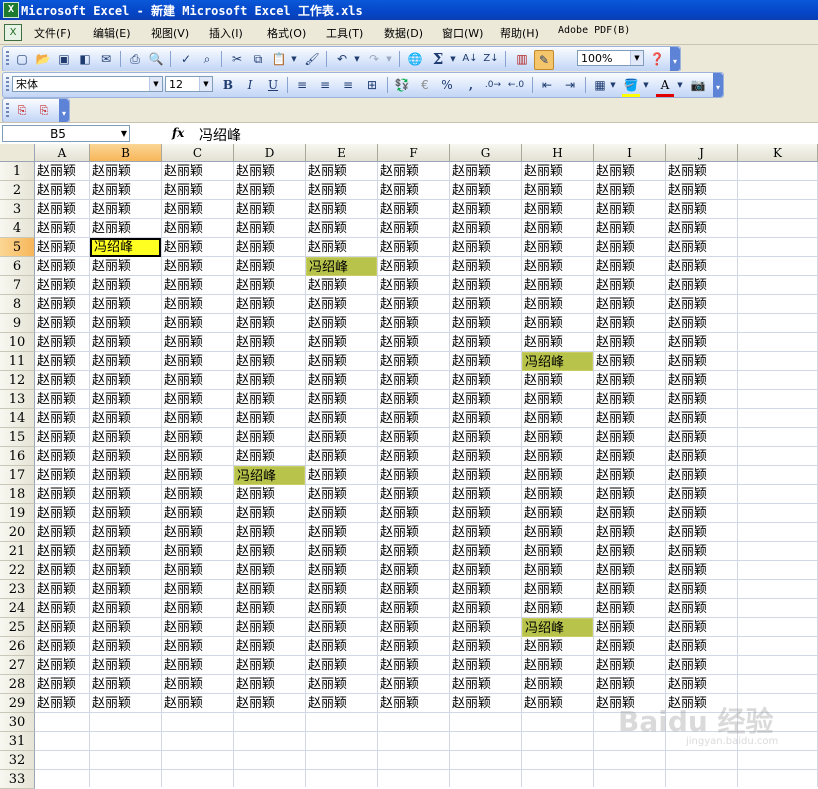  Describe the element at coordinates (425, 85) in the screenshot. I see `euro-icon: €` at that location.